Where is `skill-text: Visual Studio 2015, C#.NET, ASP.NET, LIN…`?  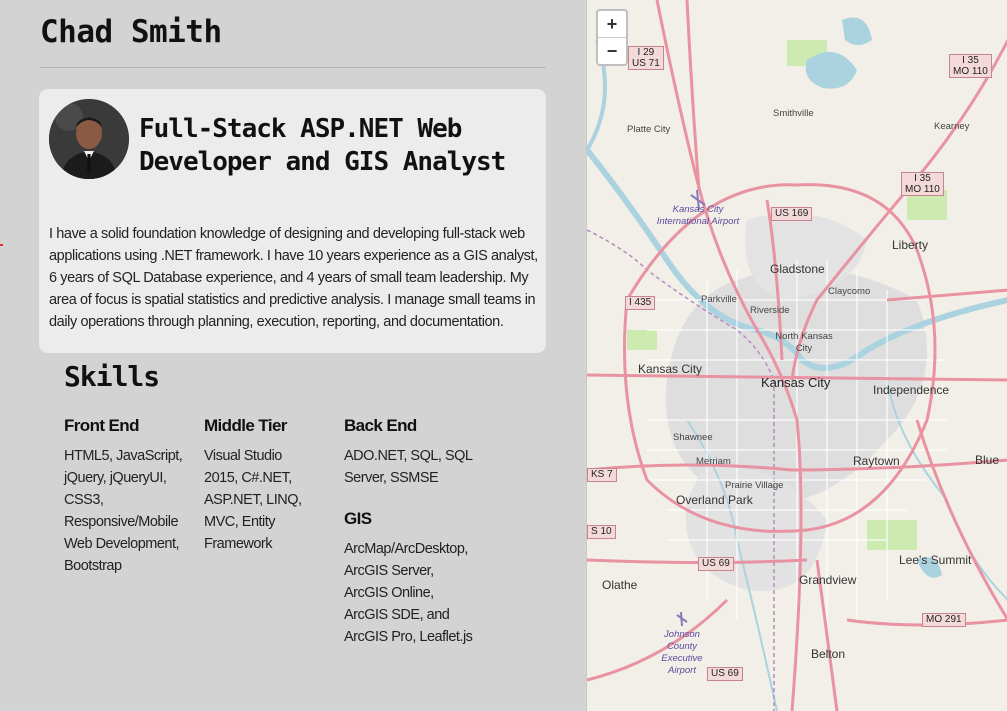 skill-text: Visual Studio 2015, C#.NET, ASP.NET, LIN… is located at coordinates (253, 500).